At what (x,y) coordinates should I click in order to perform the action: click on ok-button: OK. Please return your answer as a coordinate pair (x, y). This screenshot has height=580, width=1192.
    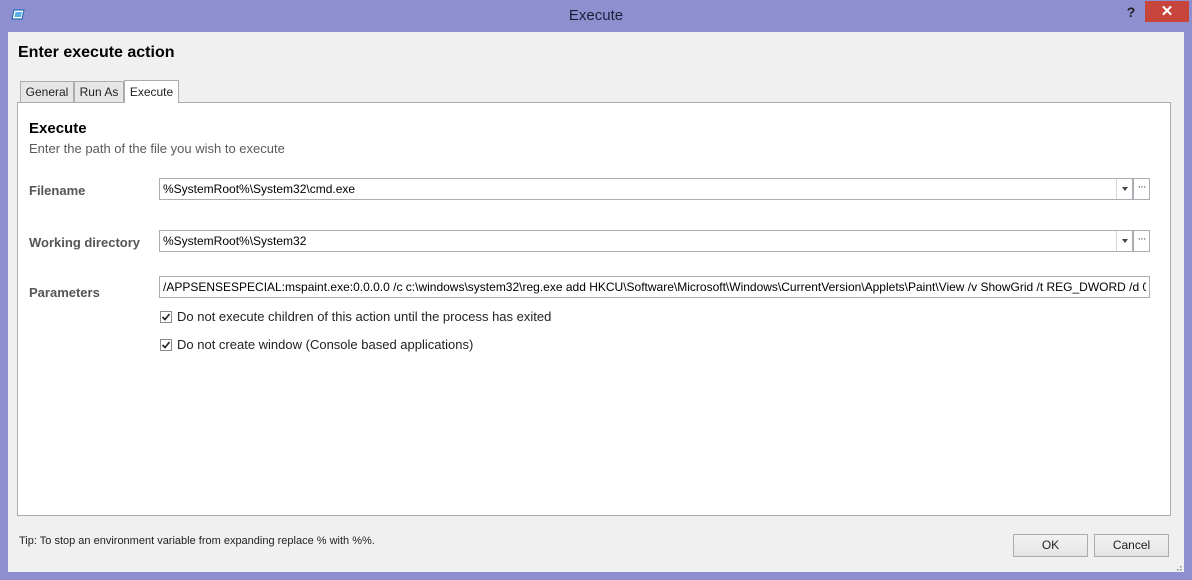
    Looking at the image, I should click on (1050, 545).